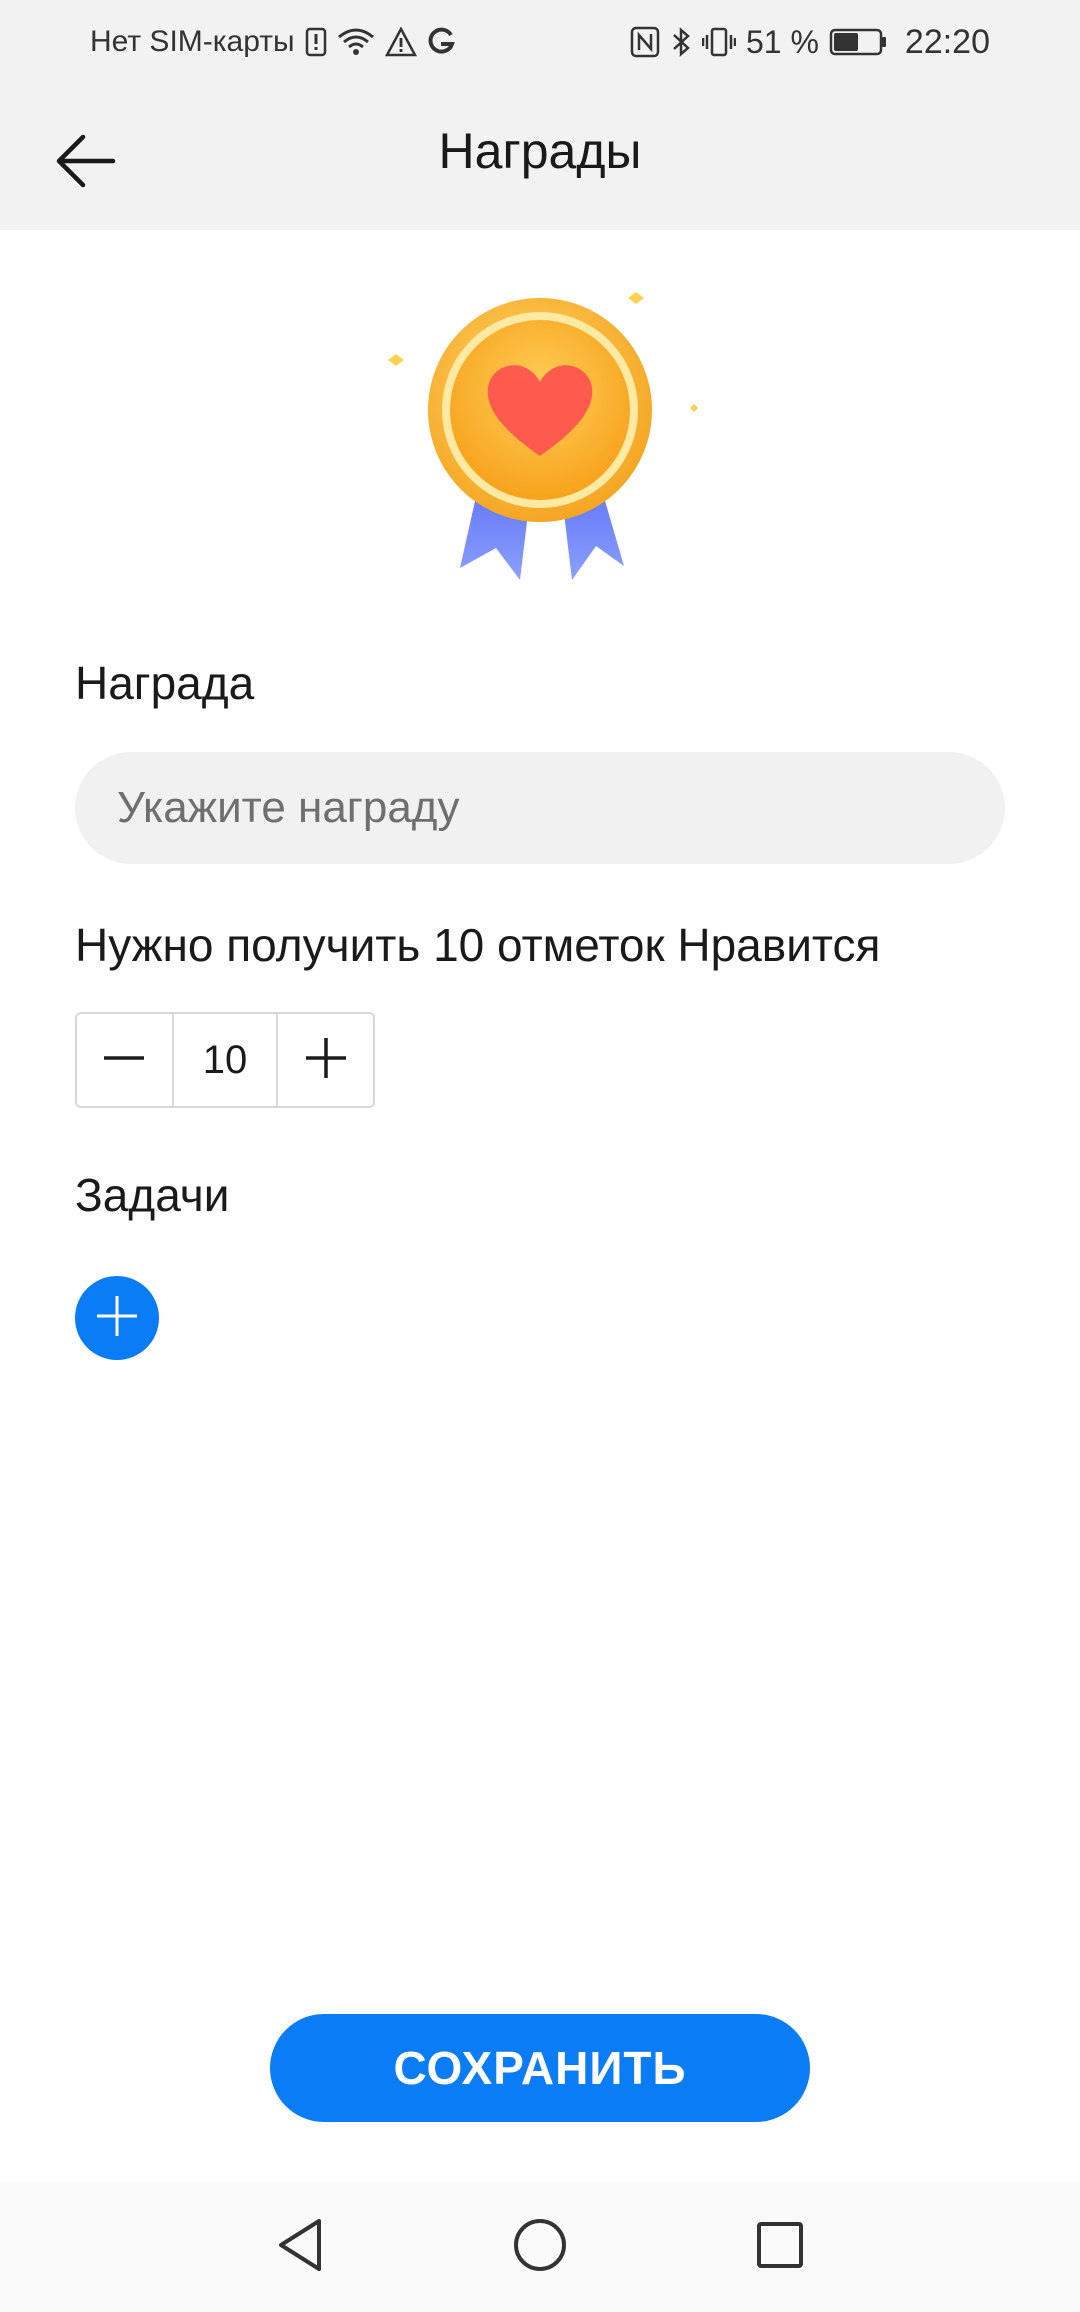 The height and width of the screenshot is (2312, 1080). Describe the element at coordinates (718, 42) in the screenshot. I see `vibrate-icon` at that location.